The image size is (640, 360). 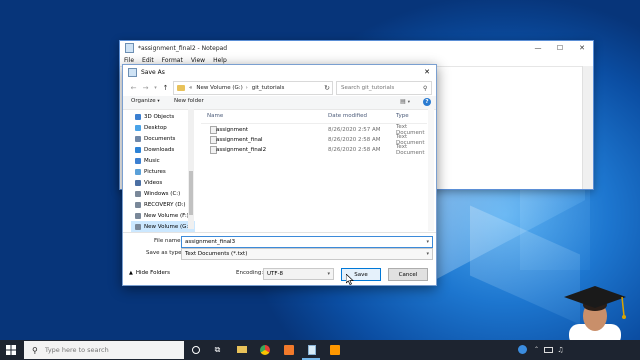 I want to click on arrow-right-icon: →, so click(x=145, y=88).